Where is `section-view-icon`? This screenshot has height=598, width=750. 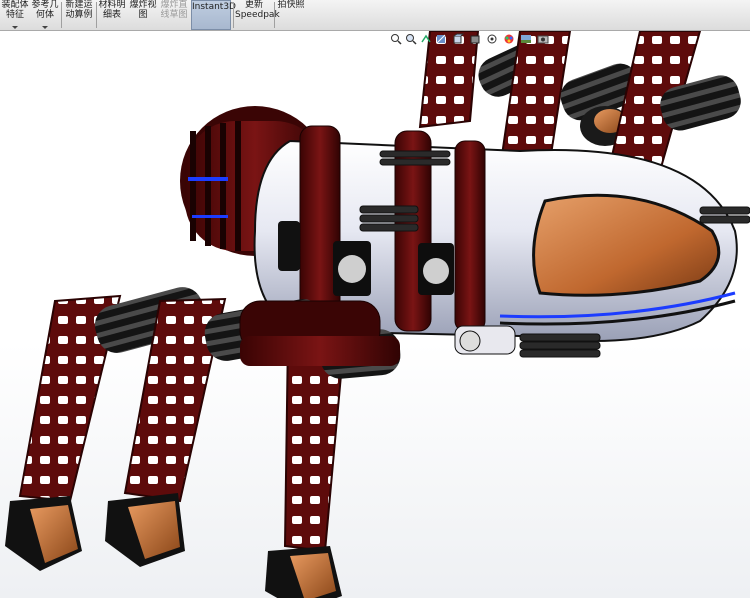
section-view-icon is located at coordinates (441, 39).